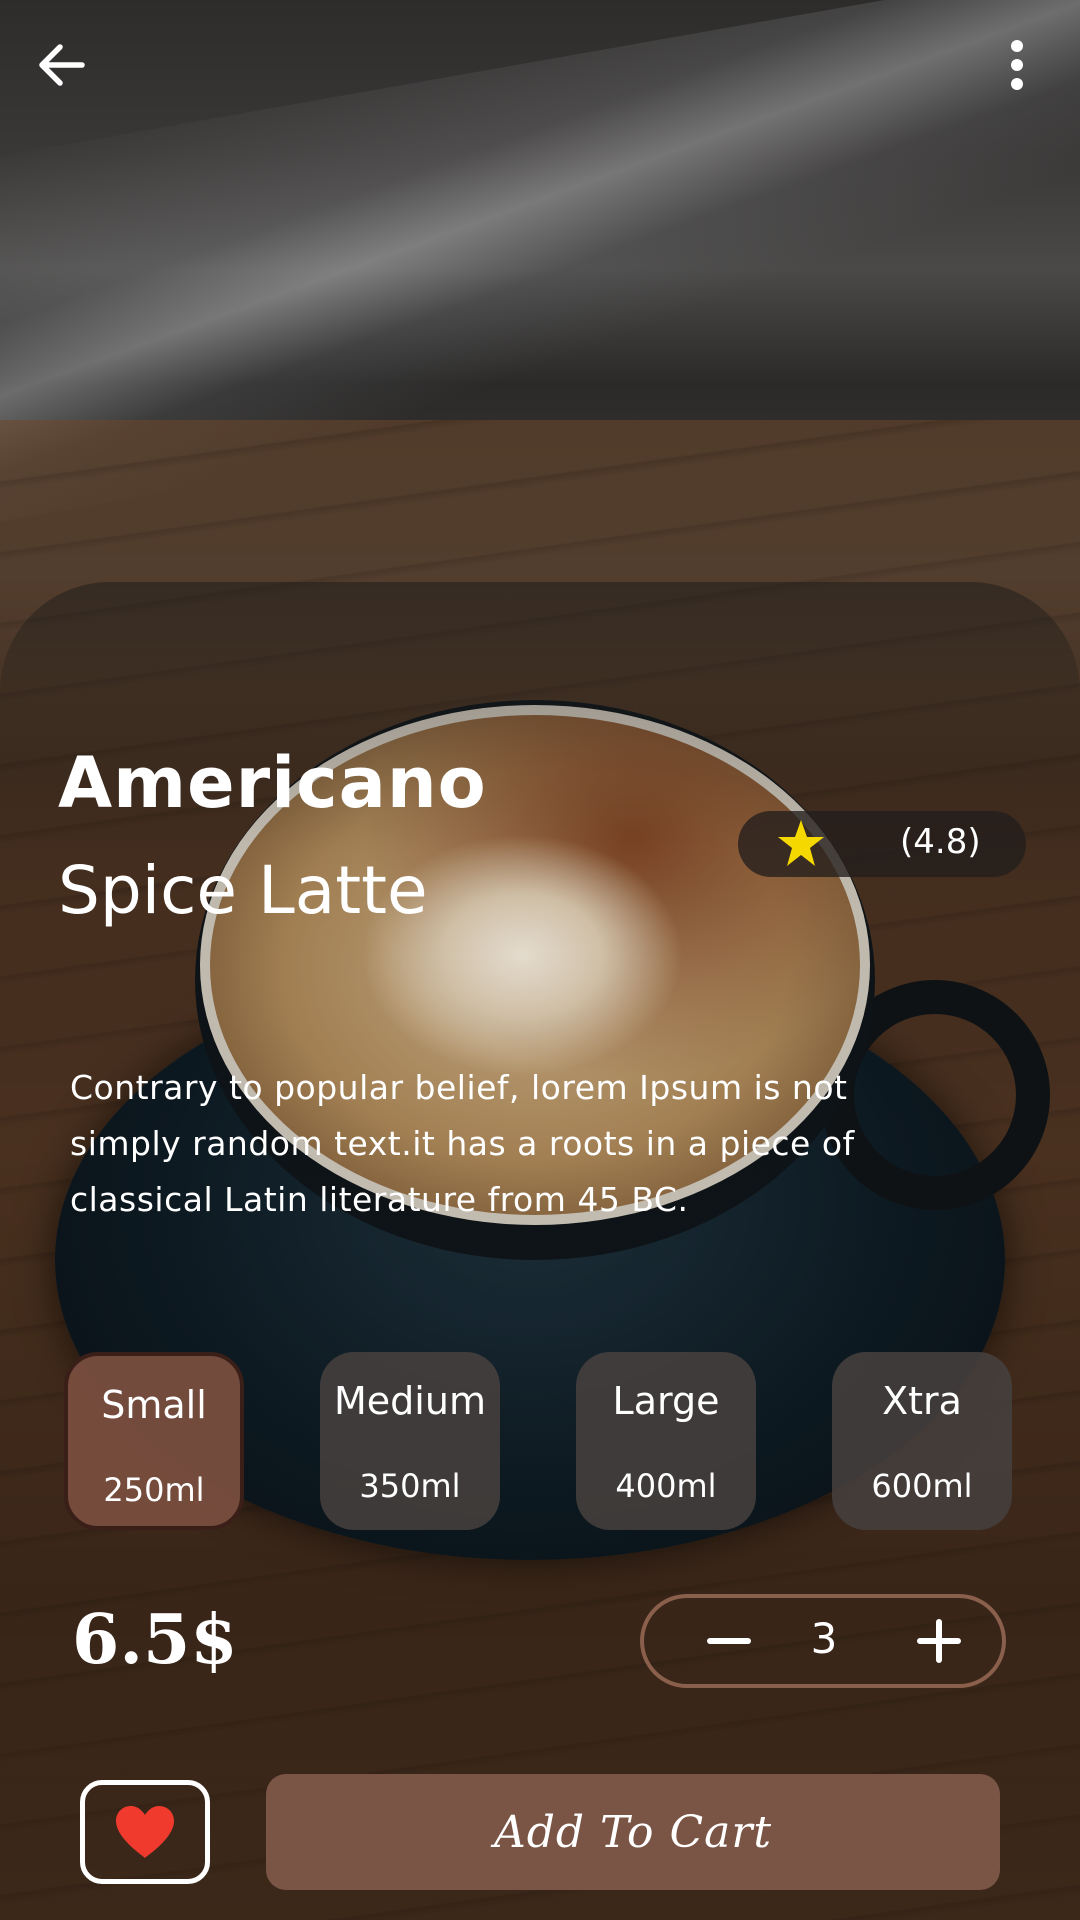 This screenshot has width=1080, height=1920. I want to click on quantity-value: 3, so click(824, 1638).